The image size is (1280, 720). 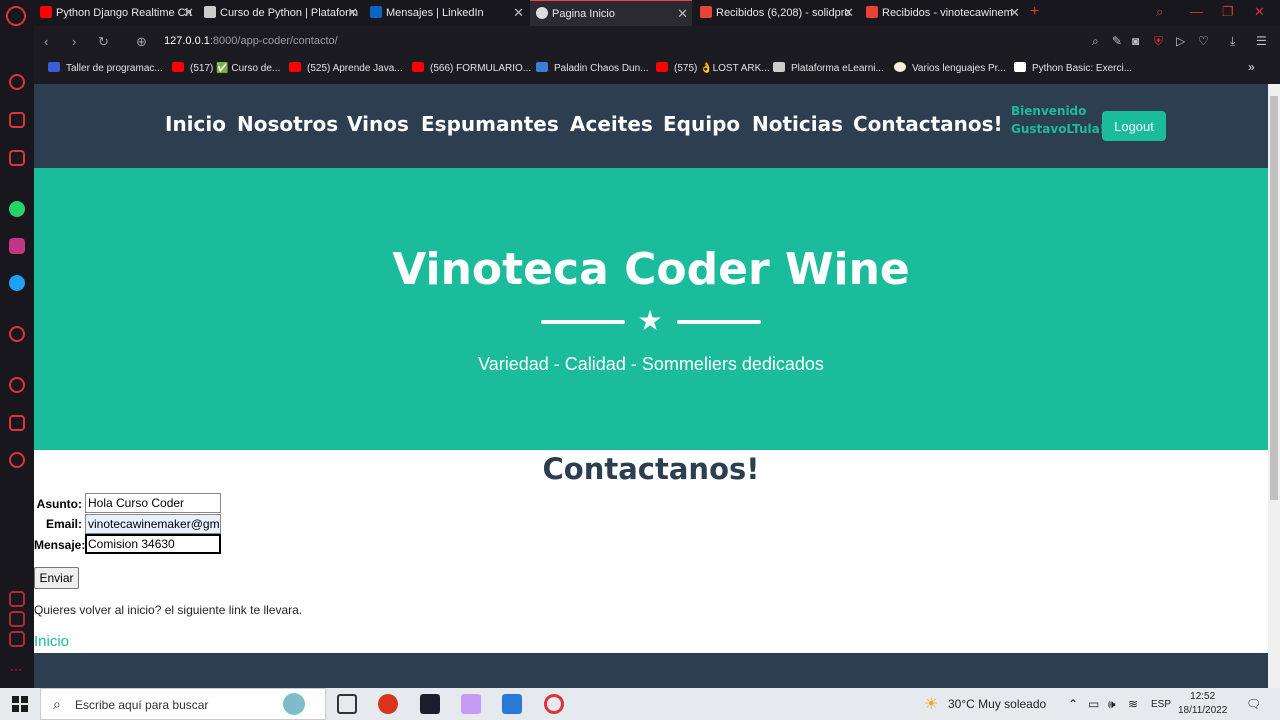 I want to click on coderhouse-icon, so click(x=779, y=67).